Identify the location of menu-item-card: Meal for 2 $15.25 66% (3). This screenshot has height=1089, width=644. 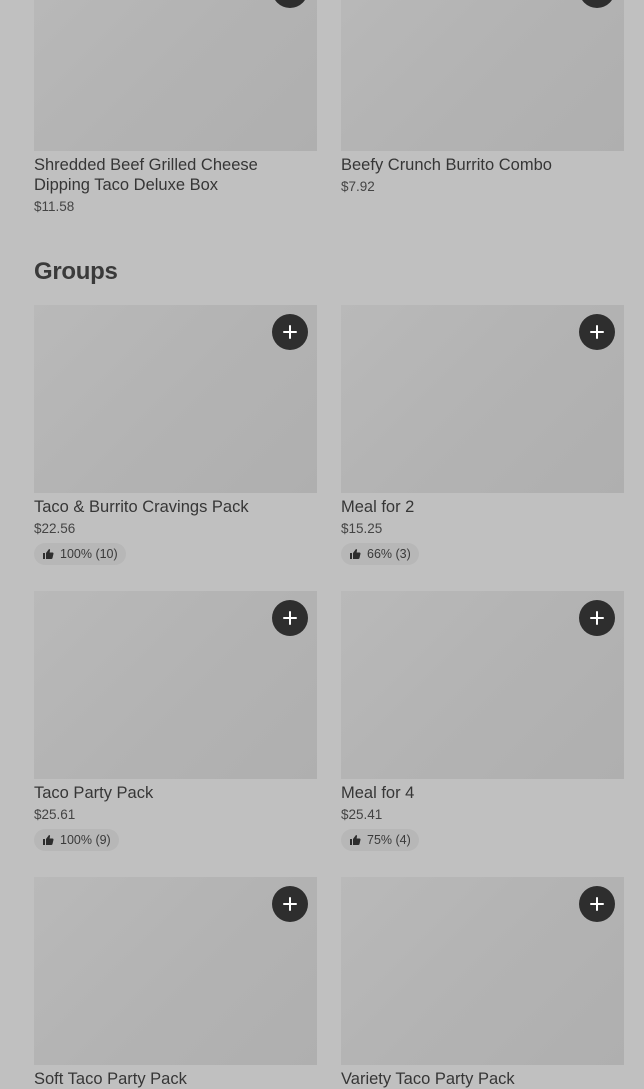
(482, 435).